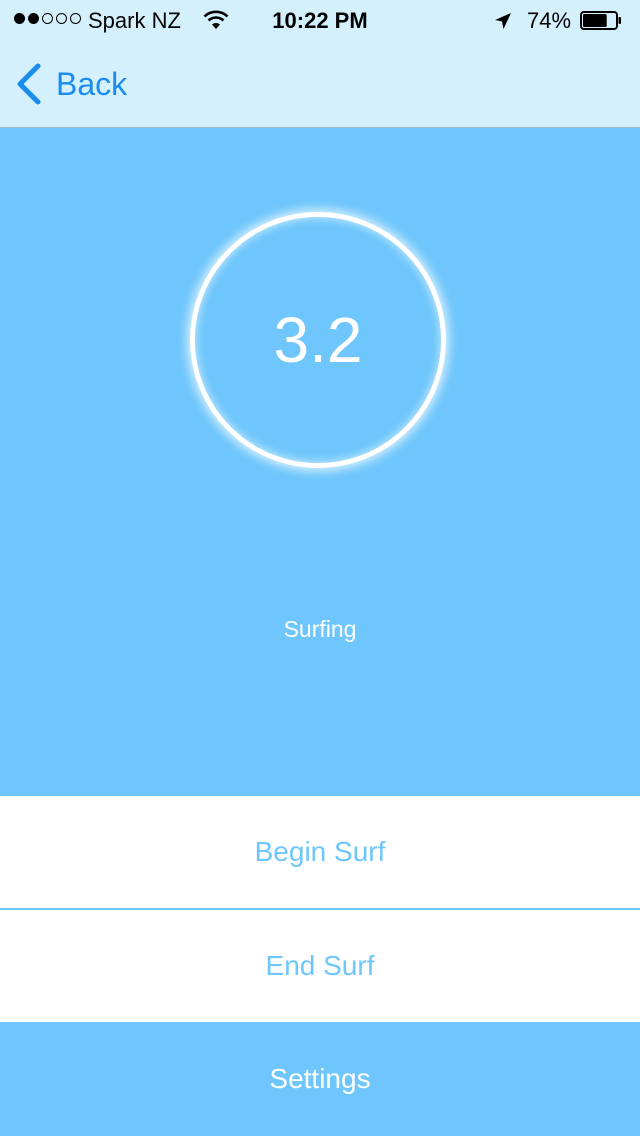 The image size is (640, 1136). I want to click on location-arrow-icon, so click(503, 21).